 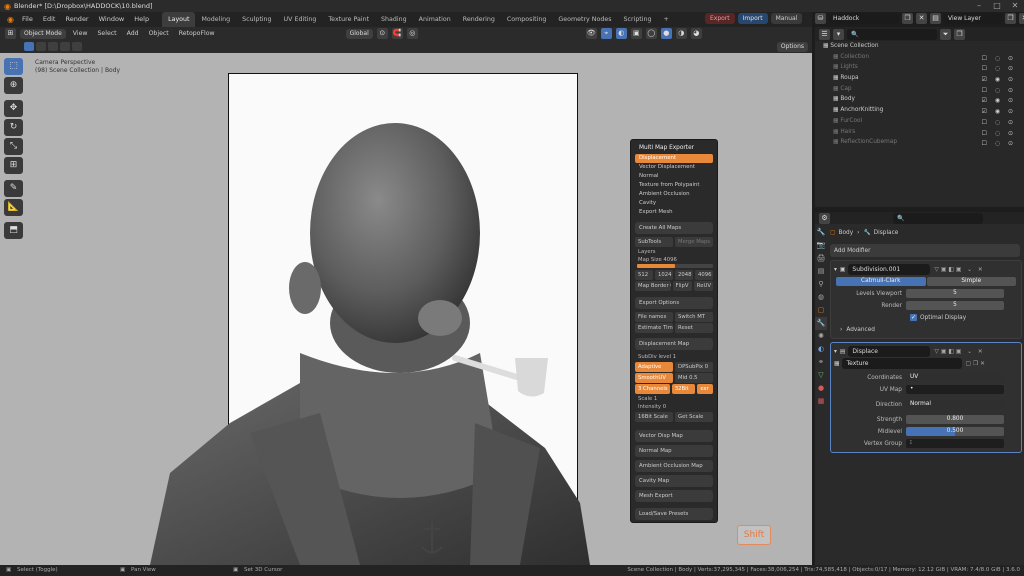 I want to click on outliner-row: ▦ ReflectionCubemap ☐ ◌ ⊙, so click(x=919, y=144).